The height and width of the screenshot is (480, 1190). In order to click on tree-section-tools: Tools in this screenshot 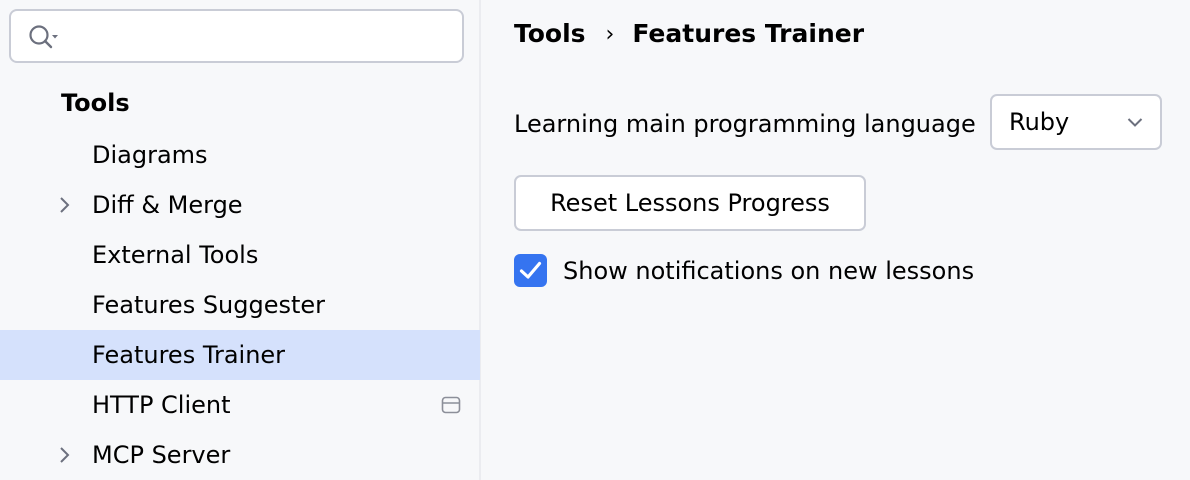, I will do `click(95, 103)`.